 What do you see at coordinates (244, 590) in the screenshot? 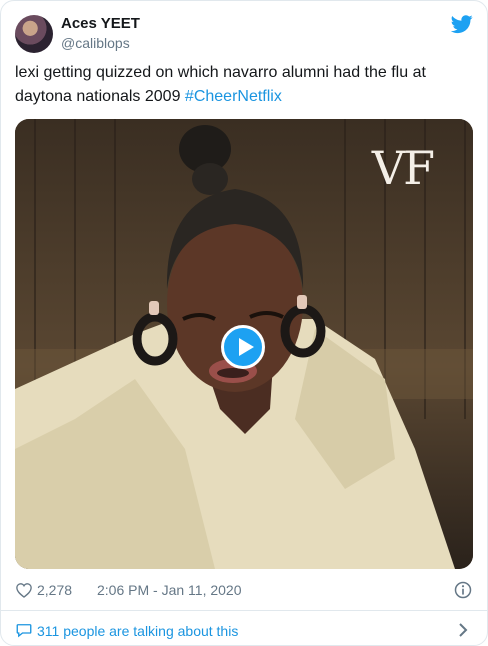
I see `tweet-meta: 2,278 2:06 PM - Jan 11, 2020` at bounding box center [244, 590].